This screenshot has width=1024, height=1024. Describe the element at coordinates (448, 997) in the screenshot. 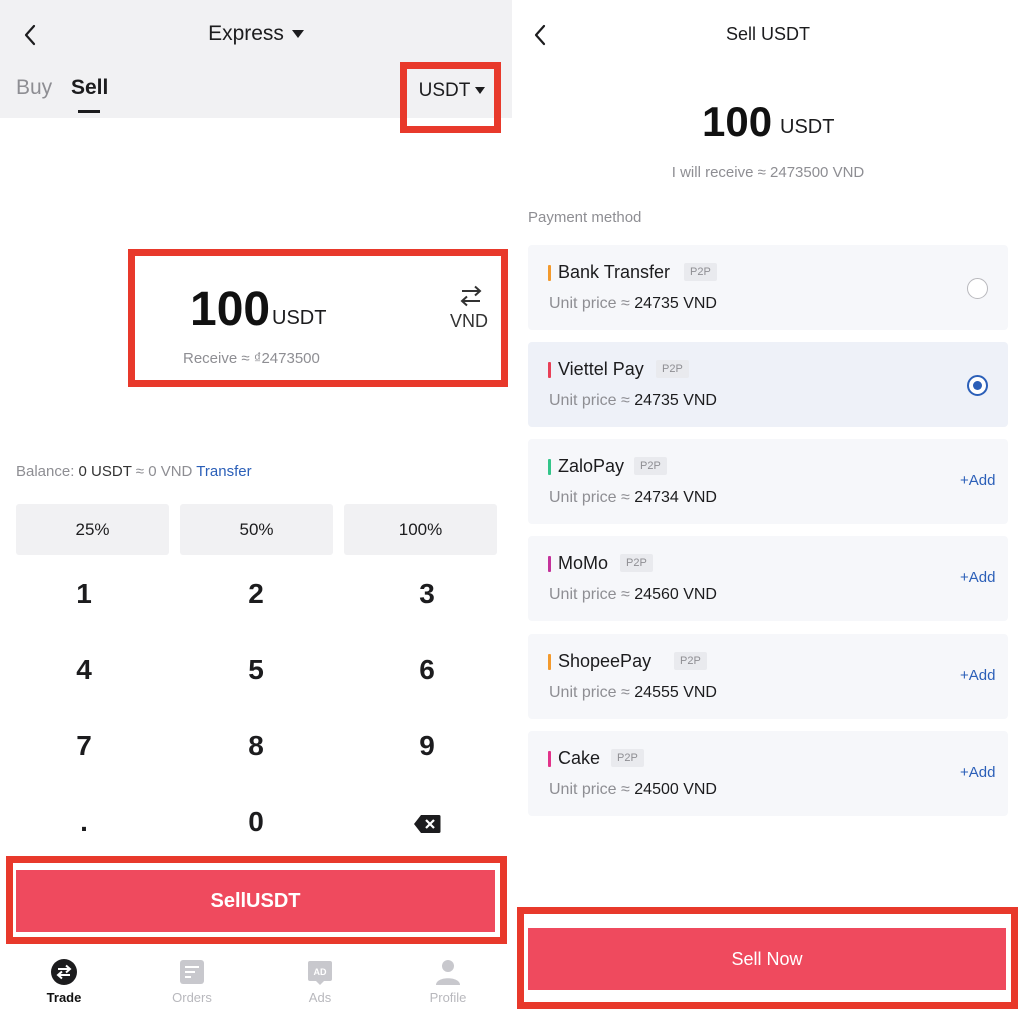

I see `nav-profile-label: Profile` at that location.